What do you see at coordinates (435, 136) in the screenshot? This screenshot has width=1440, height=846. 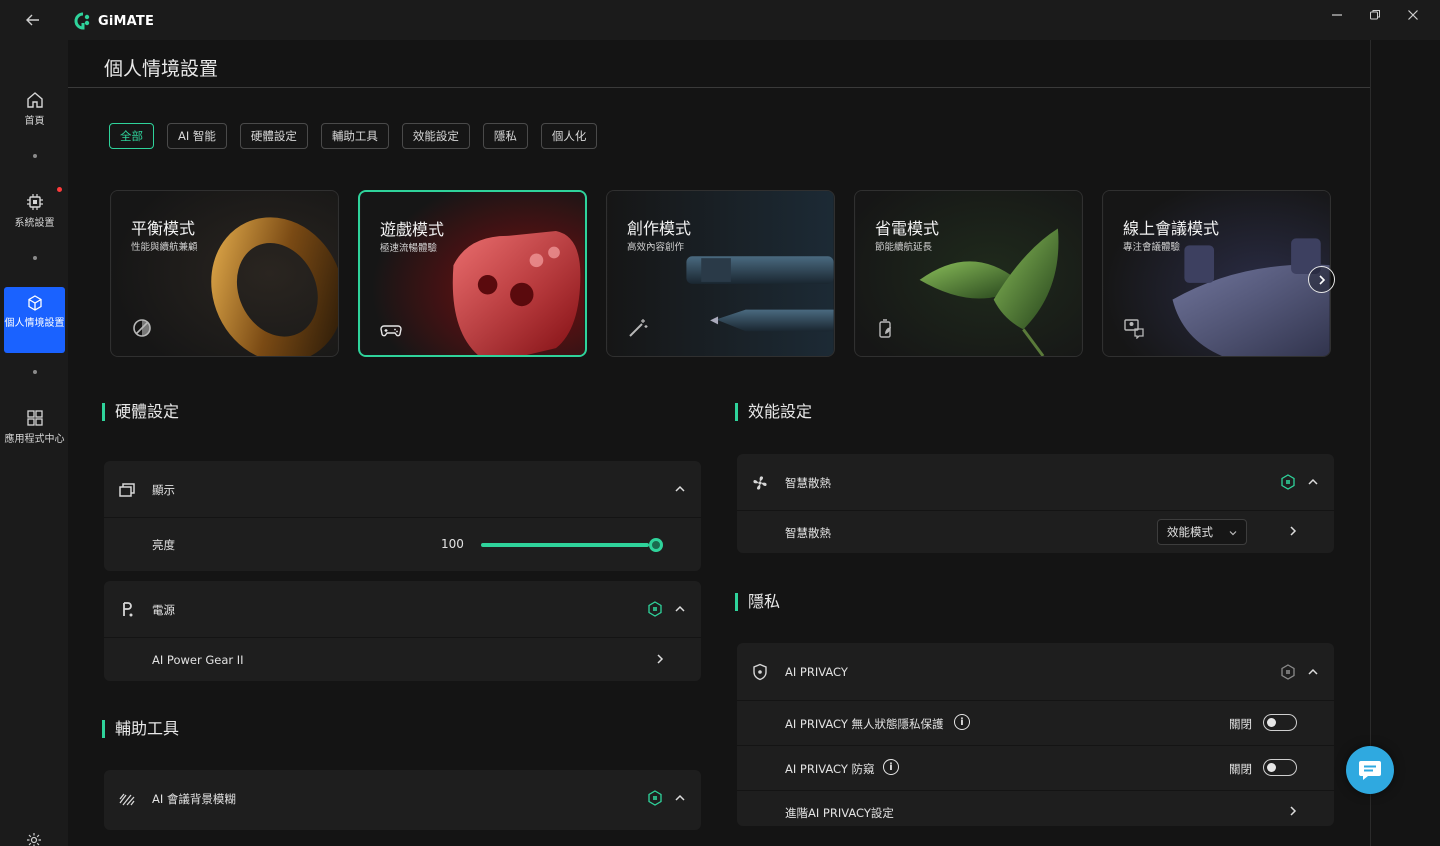 I see `tab-performance: 效能設定` at bounding box center [435, 136].